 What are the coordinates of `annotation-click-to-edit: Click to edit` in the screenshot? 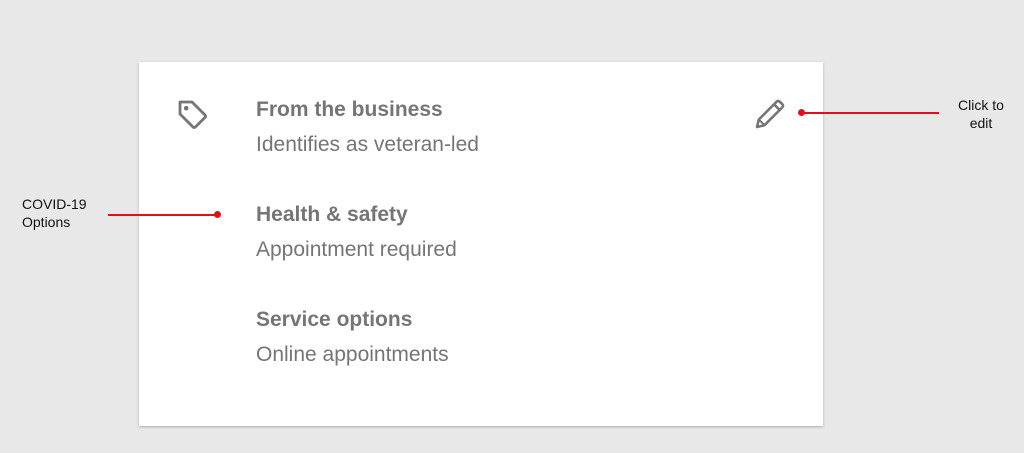 It's located at (981, 114).